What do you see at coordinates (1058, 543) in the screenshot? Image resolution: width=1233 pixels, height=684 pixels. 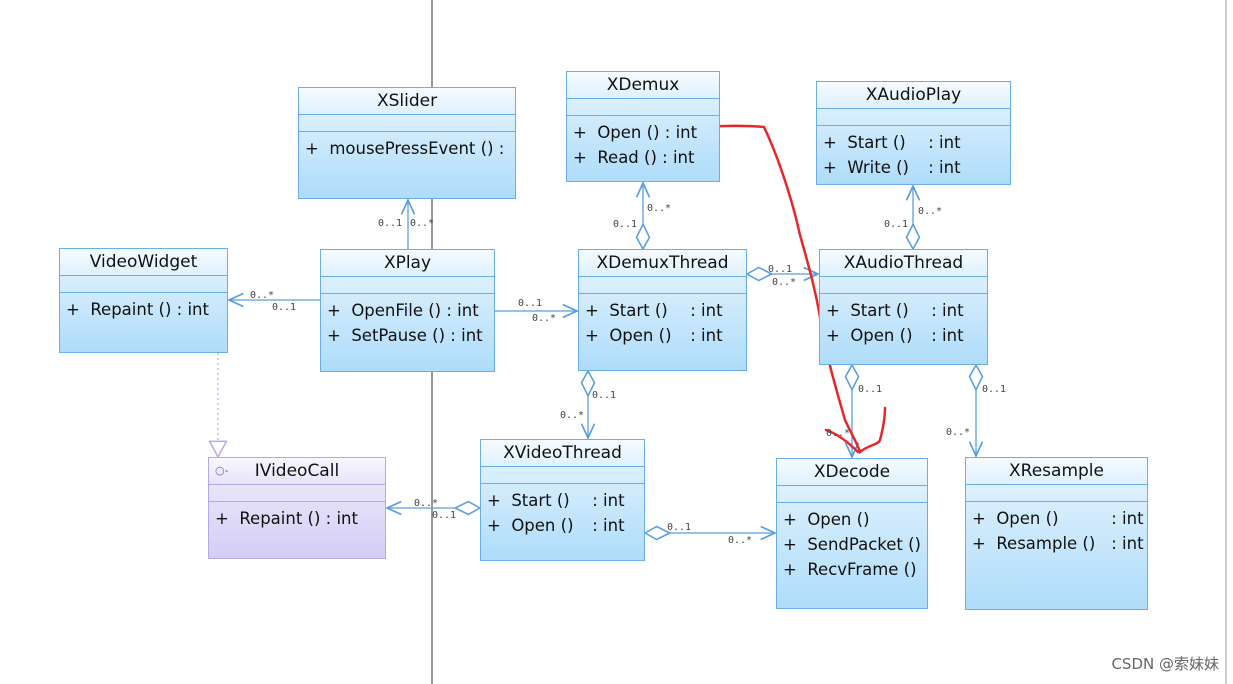 I see `method: + Resample () : int` at bounding box center [1058, 543].